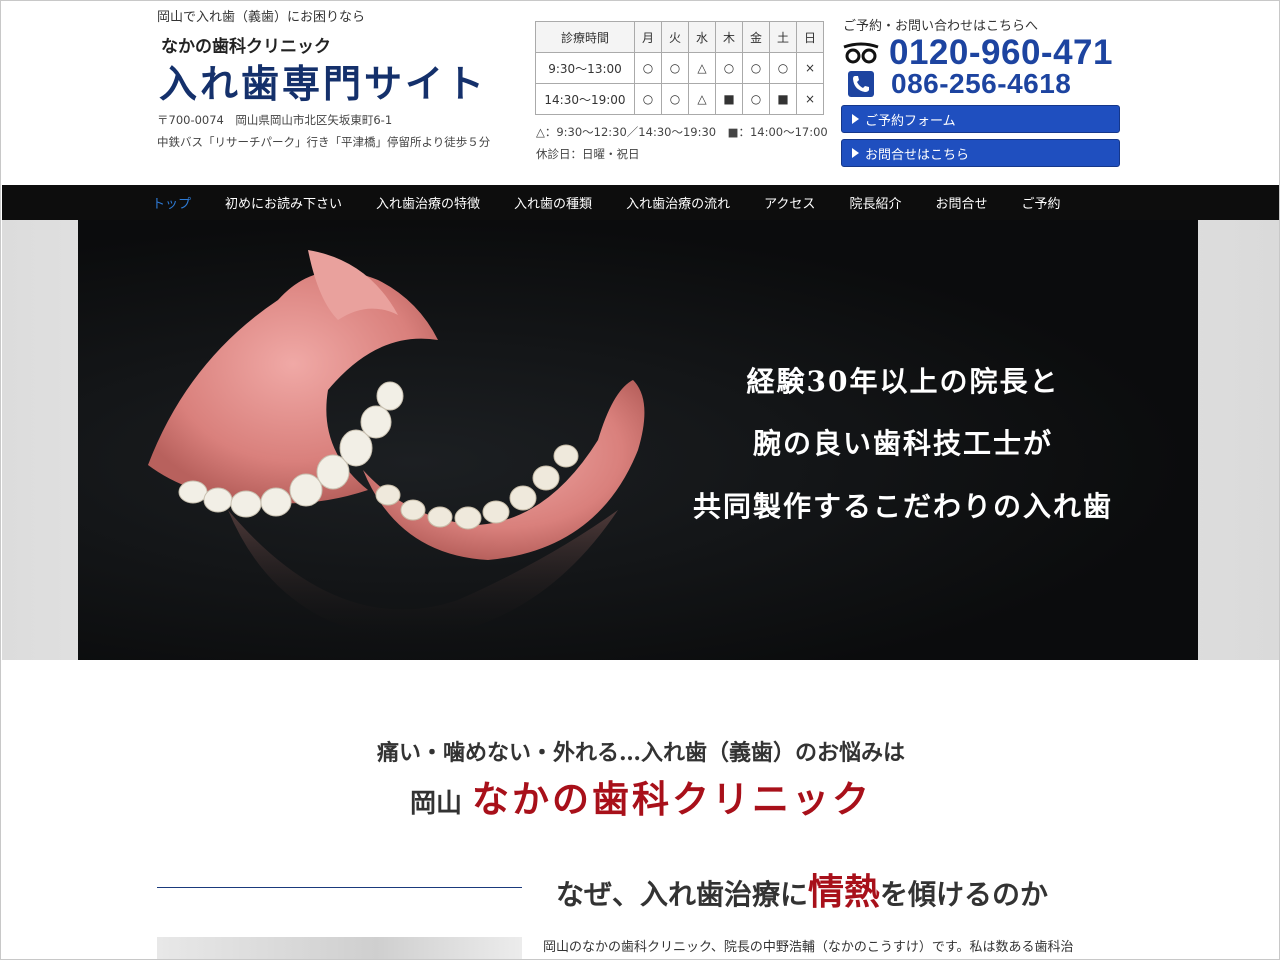 The width and height of the screenshot is (1280, 960). I want to click on day-mon: 月, so click(648, 37).